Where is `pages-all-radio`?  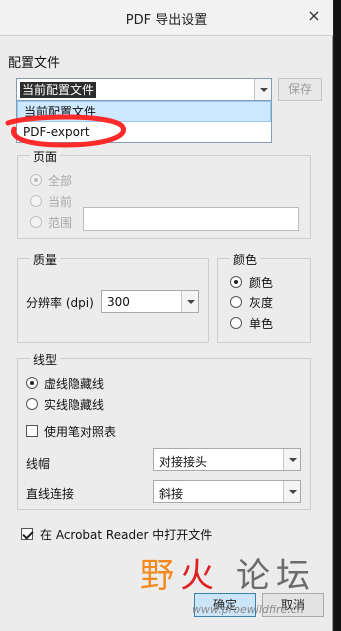 pages-all-radio is located at coordinates (36, 180).